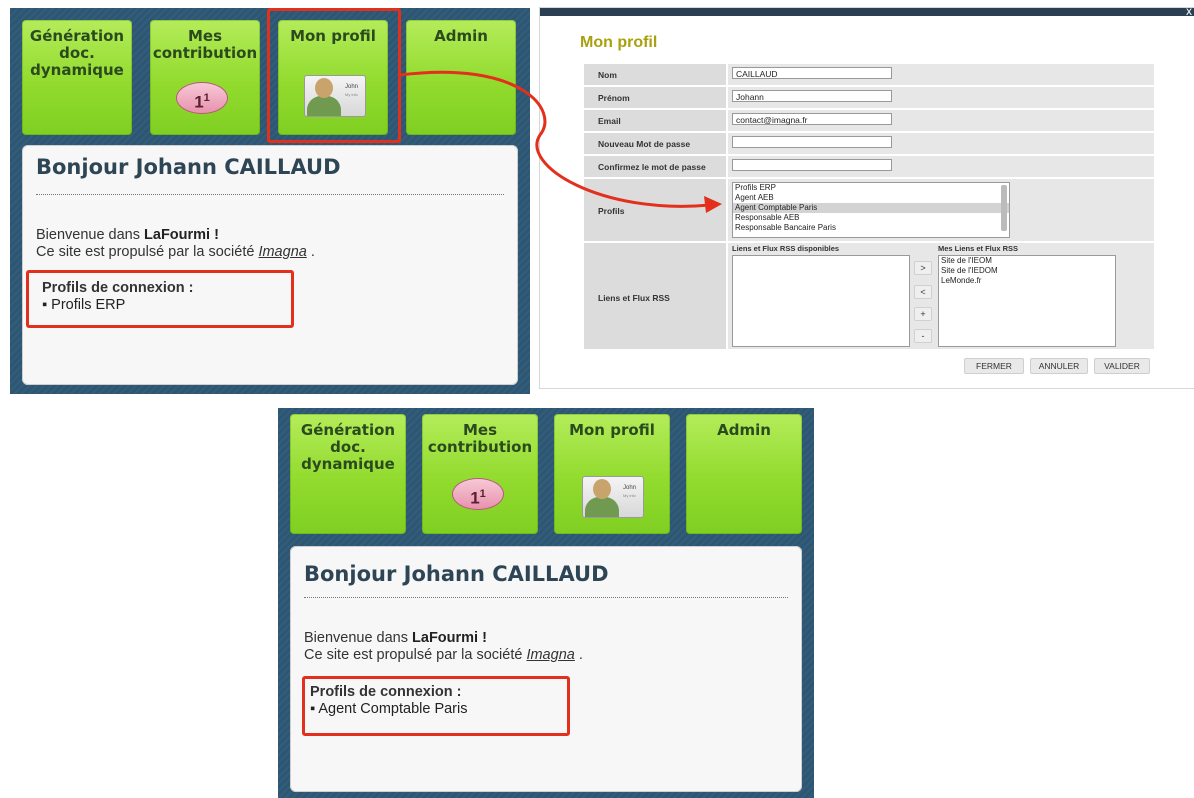  Describe the element at coordinates (1027, 281) in the screenshot. I see `rss-item: LeMonde.fr` at that location.